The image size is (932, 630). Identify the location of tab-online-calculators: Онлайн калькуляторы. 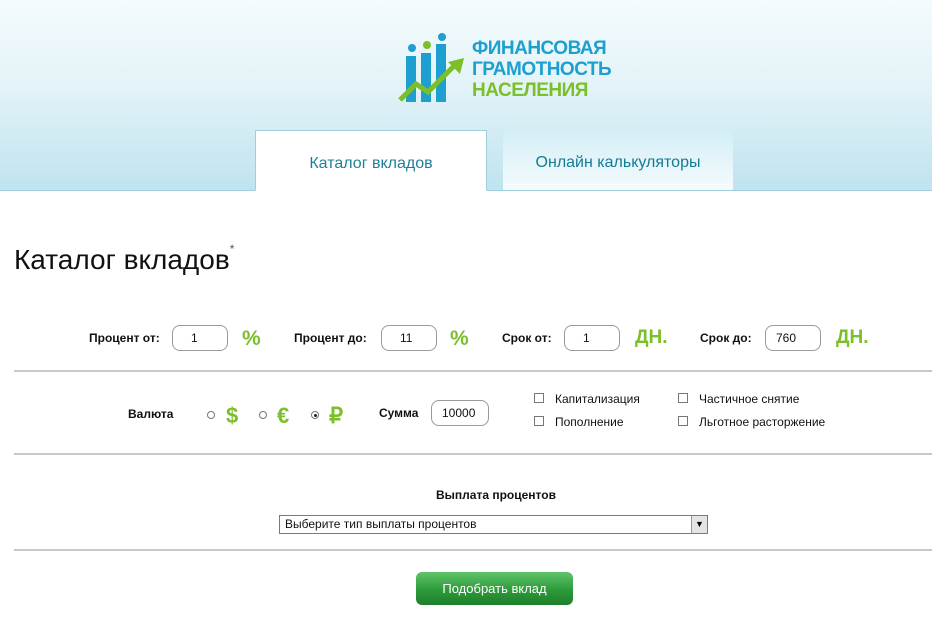
(618, 160).